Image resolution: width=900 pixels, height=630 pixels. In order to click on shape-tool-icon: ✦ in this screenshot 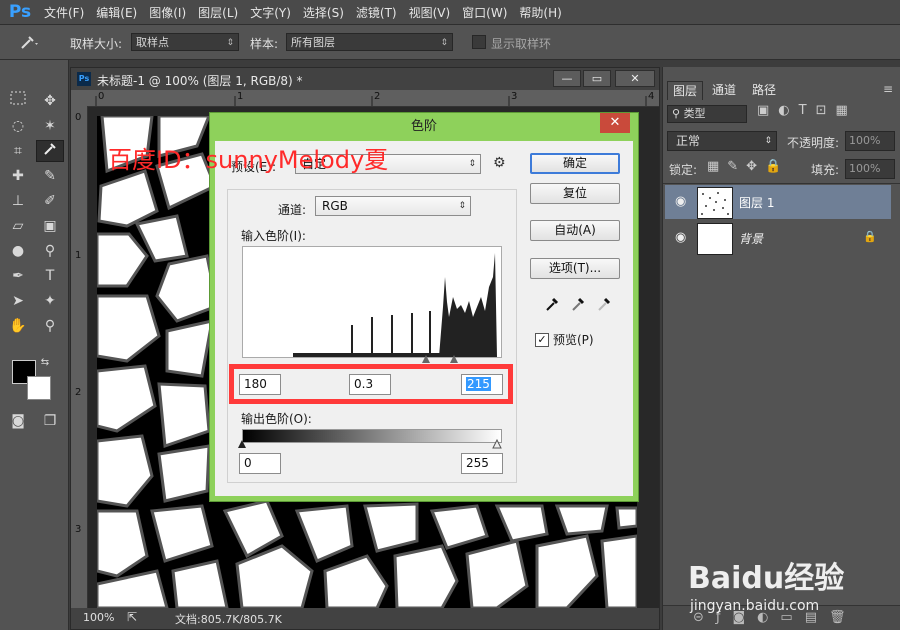, I will do `click(50, 301)`.